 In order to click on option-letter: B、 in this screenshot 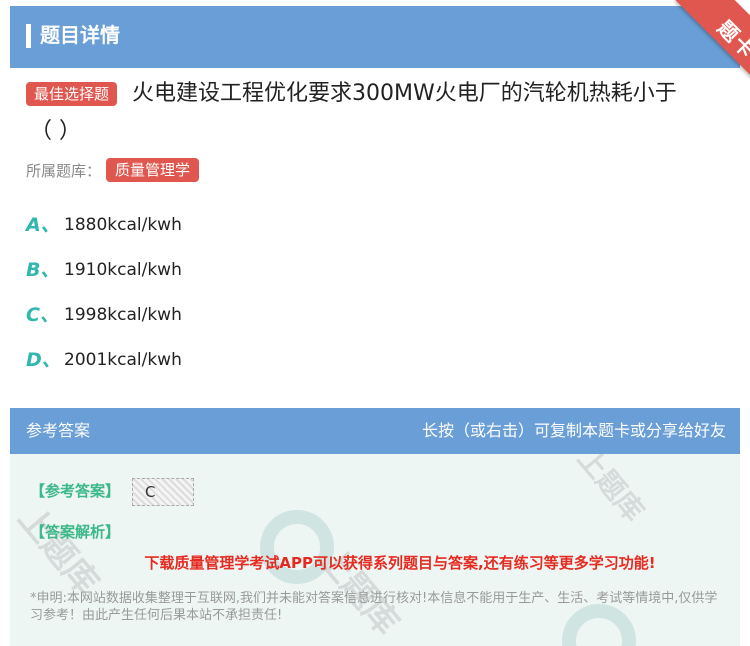, I will do `click(43, 270)`.